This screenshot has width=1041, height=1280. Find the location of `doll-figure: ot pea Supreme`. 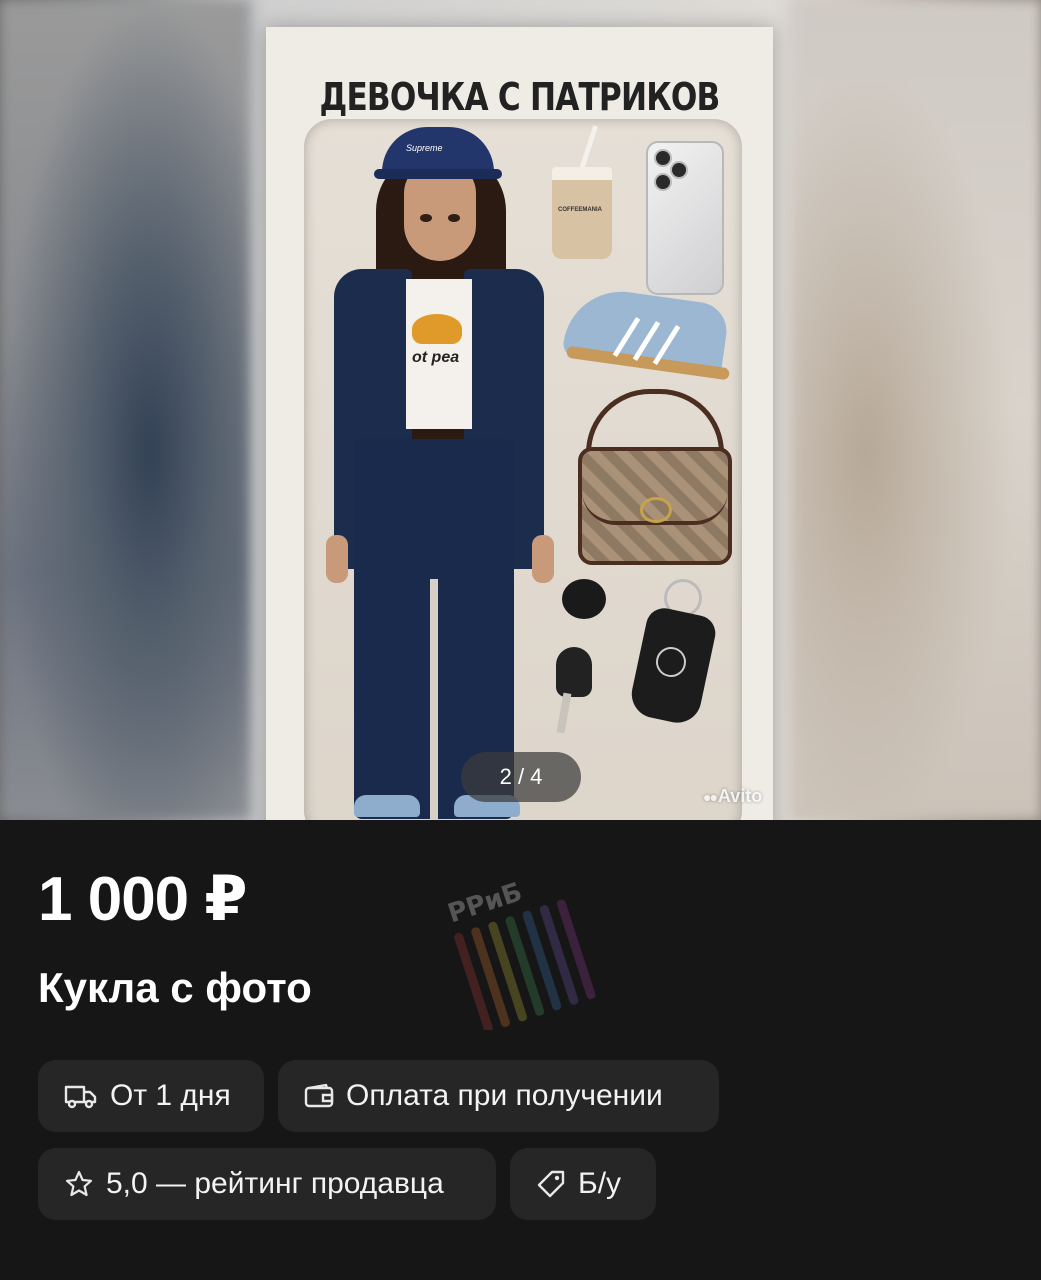

doll-figure: ot pea Supreme is located at coordinates (444, 469).